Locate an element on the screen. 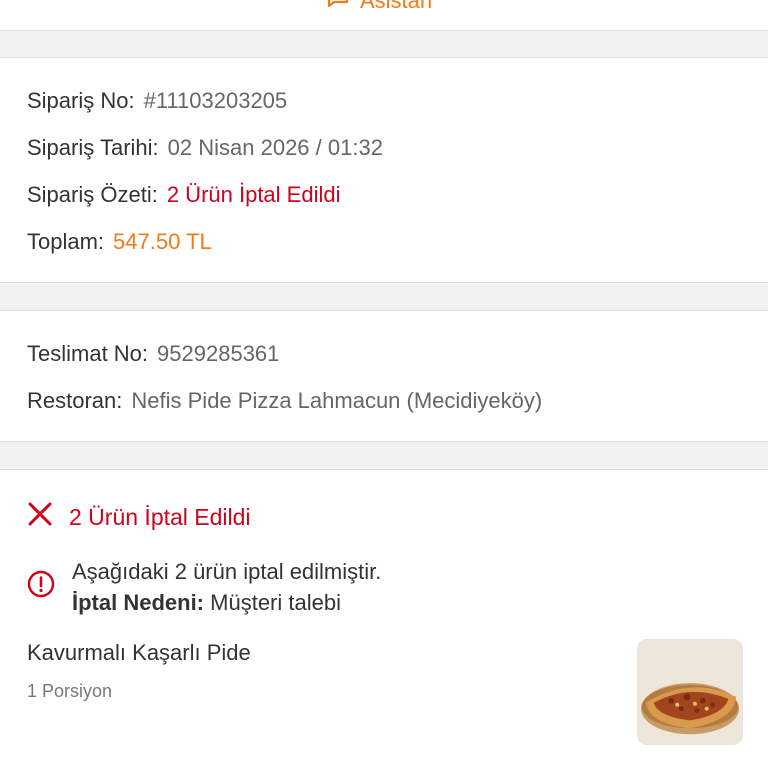 This screenshot has width=768, height=768. delivery-number-row: Teslimat No: 9529285361 is located at coordinates (153, 354).